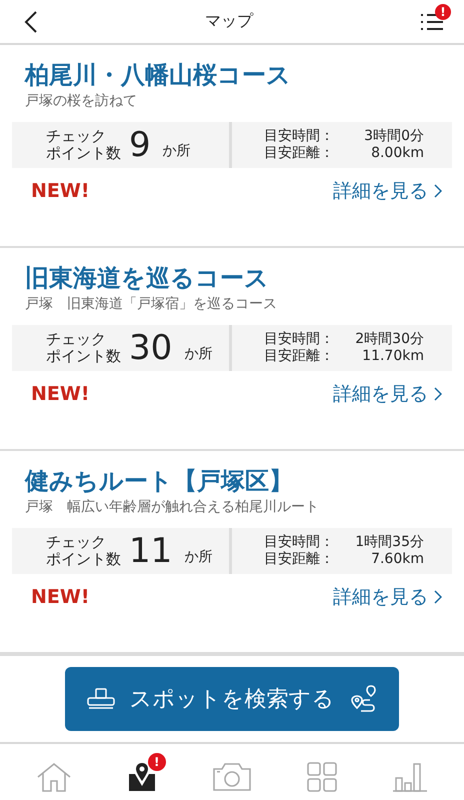 Image resolution: width=464 pixels, height=800 pixels. I want to click on distance-value: 8.00km, so click(397, 153).